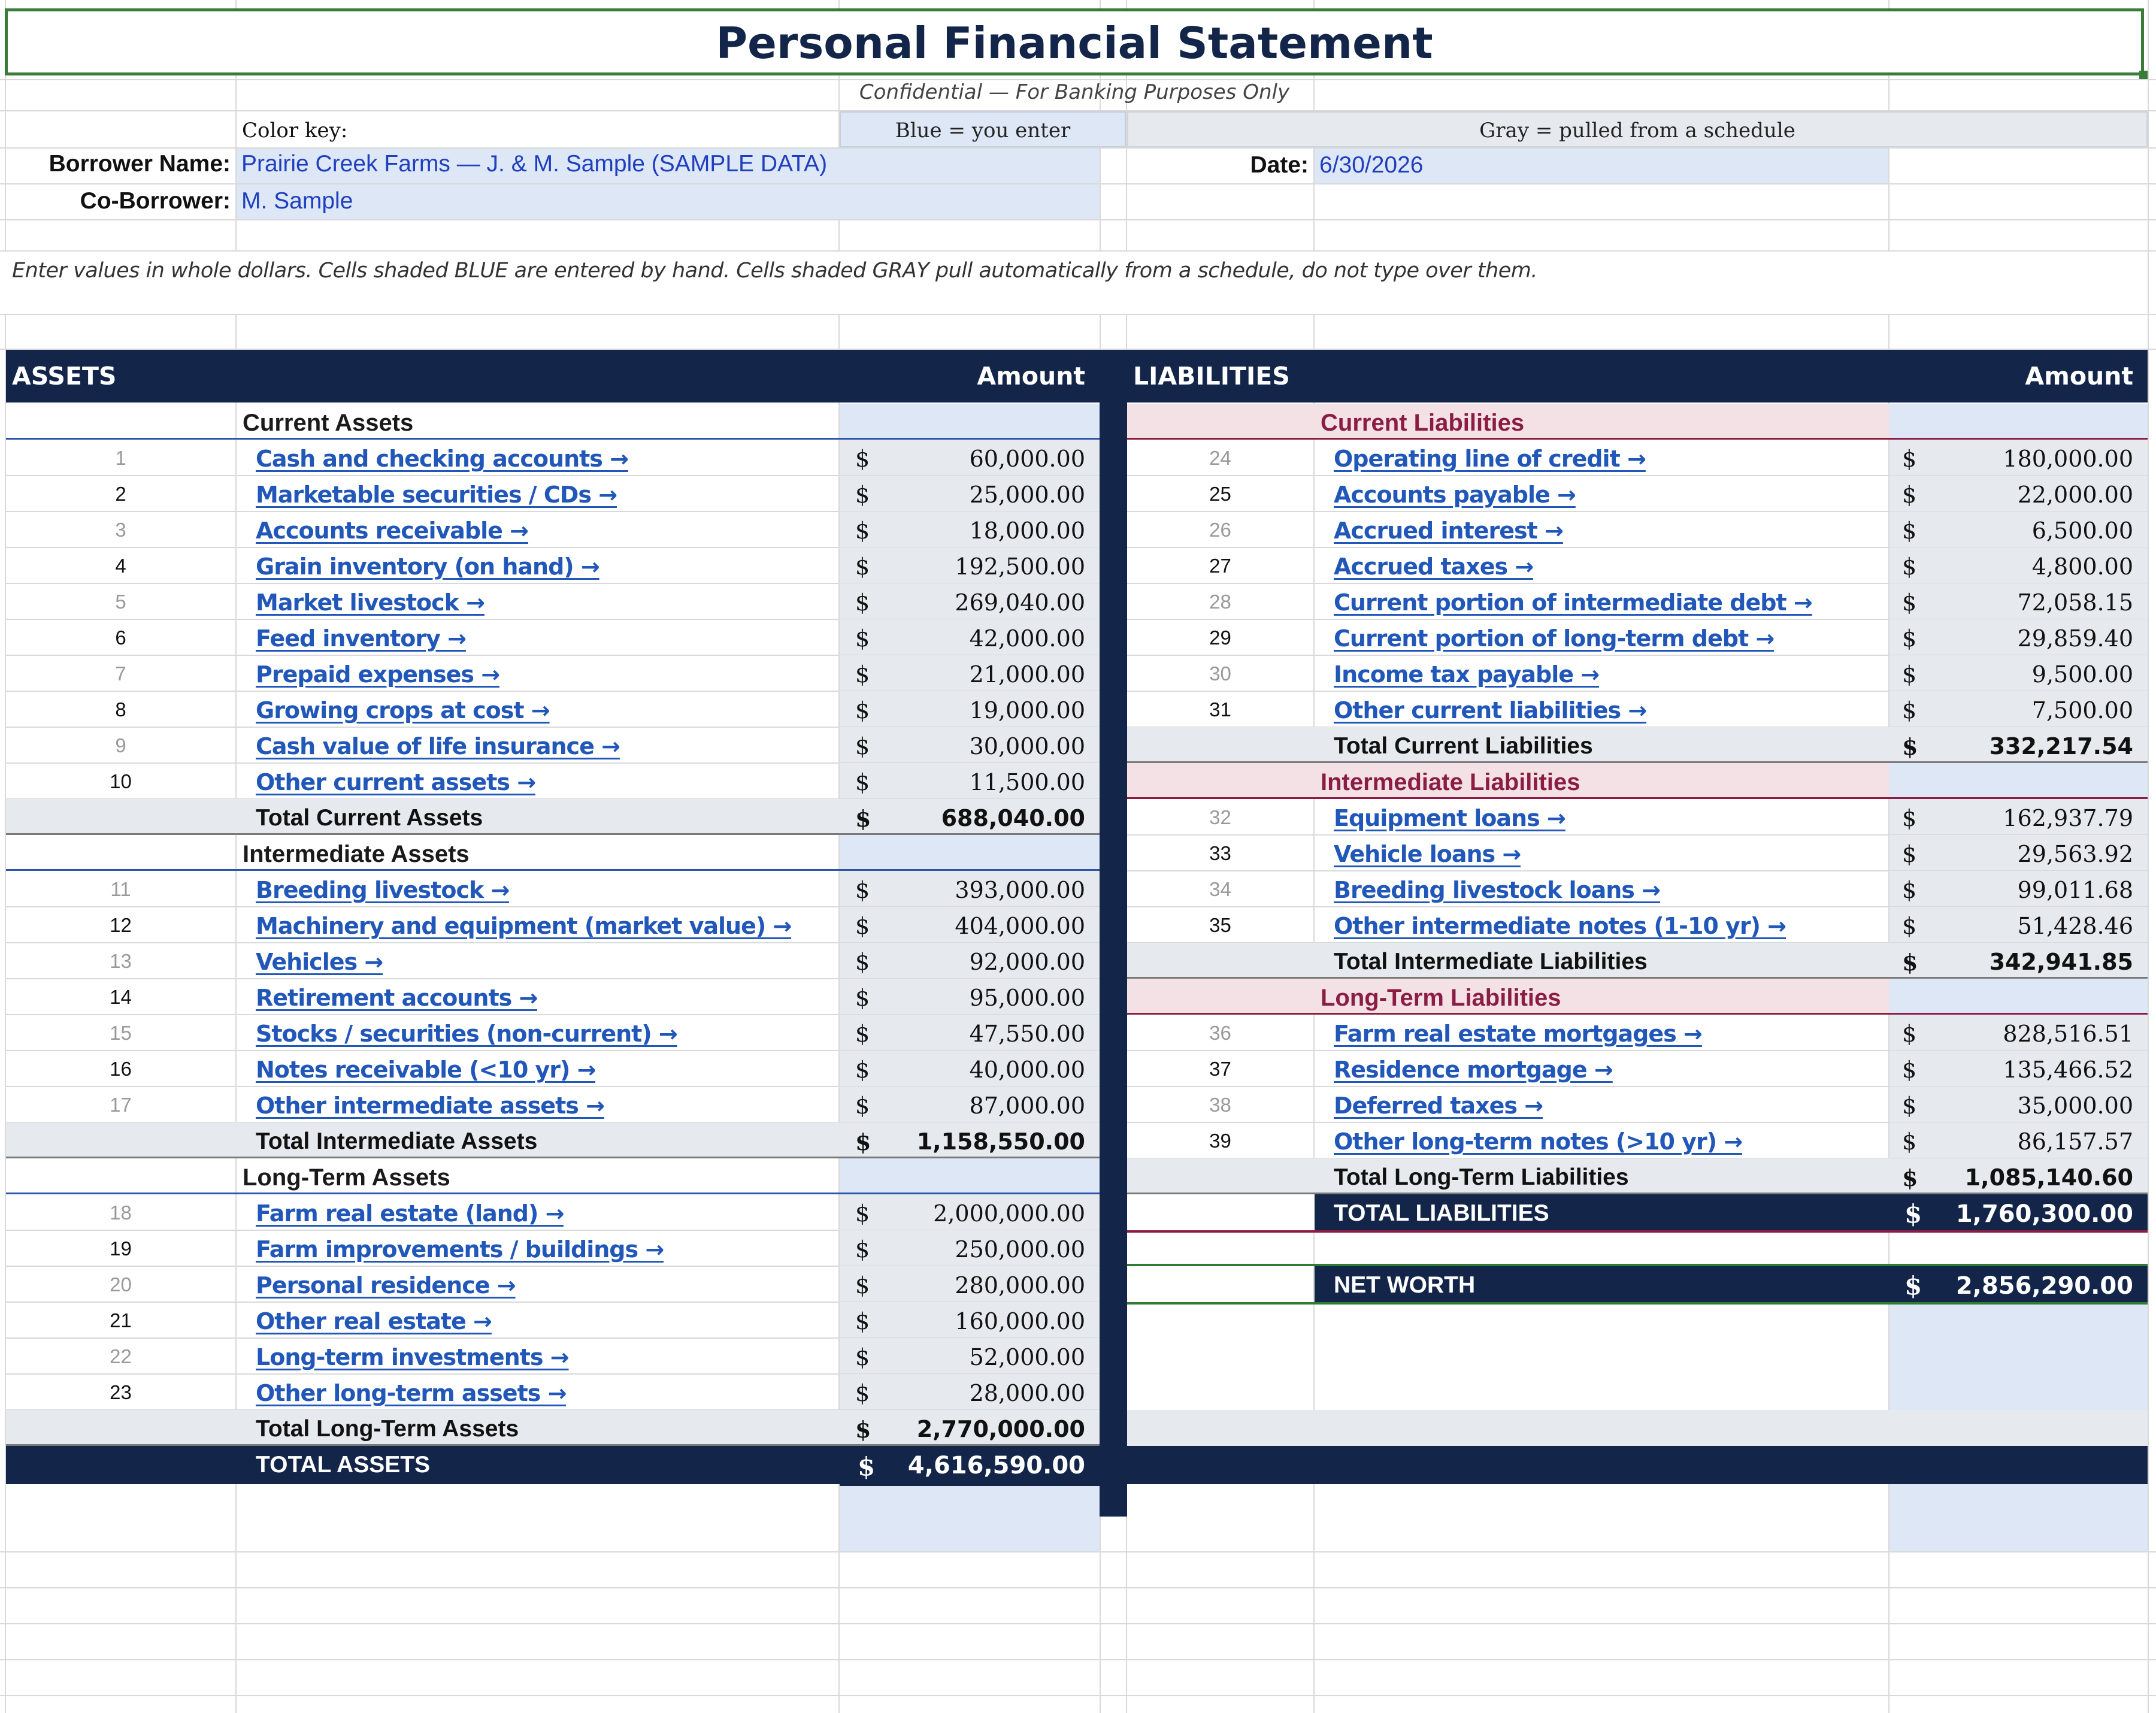 This screenshot has height=1713, width=2156. What do you see at coordinates (438, 746) in the screenshot?
I see `assets-row-link: Cash value of life insurance →` at bounding box center [438, 746].